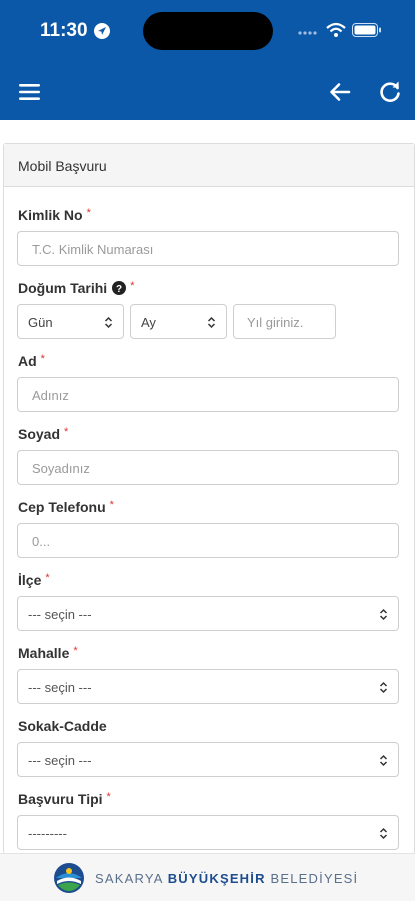  What do you see at coordinates (60, 687) in the screenshot?
I see `mahalle-value: --- seçin ---` at bounding box center [60, 687].